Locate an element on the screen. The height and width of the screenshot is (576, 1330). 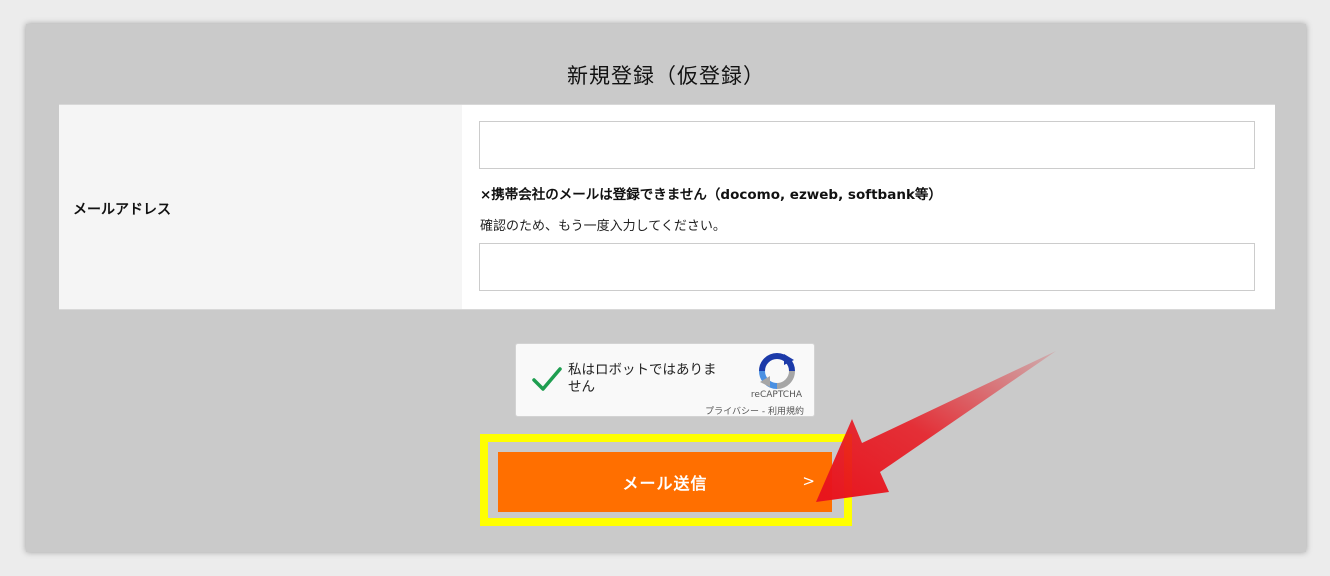
recaptcha-brand: reCAPTCHA is located at coordinates (776, 395).